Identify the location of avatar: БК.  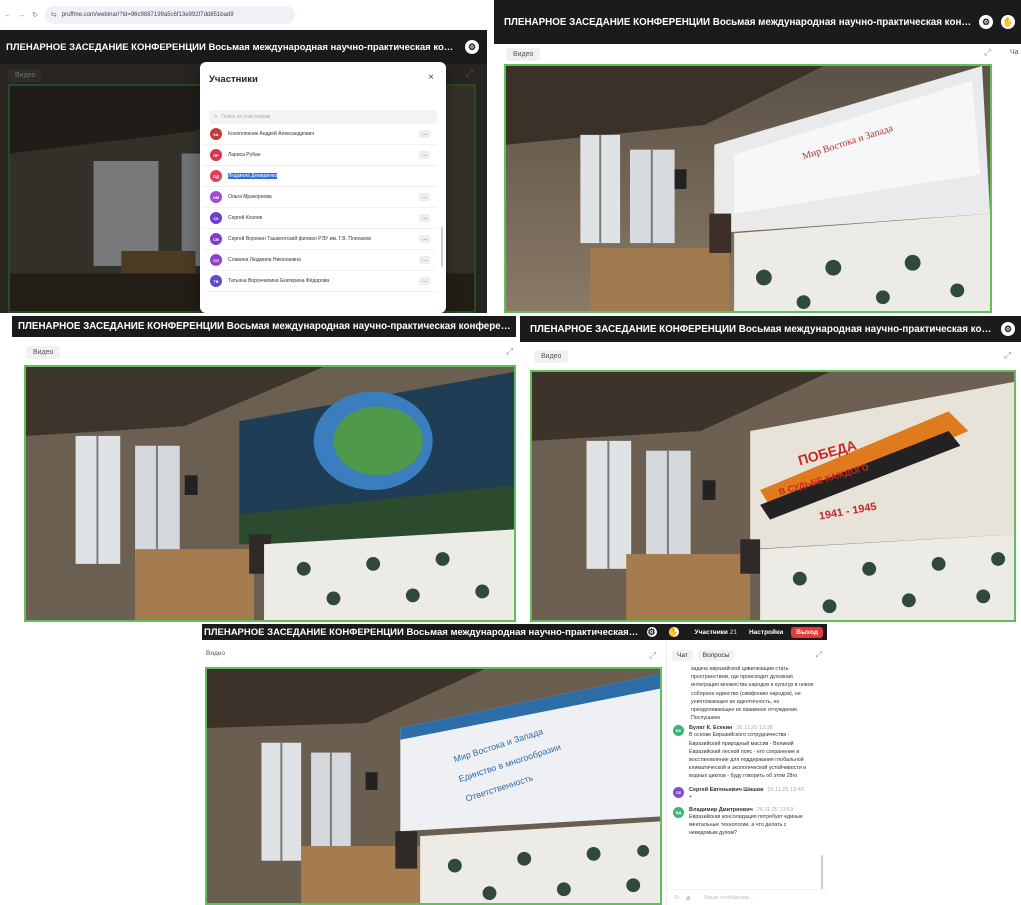
(678, 731).